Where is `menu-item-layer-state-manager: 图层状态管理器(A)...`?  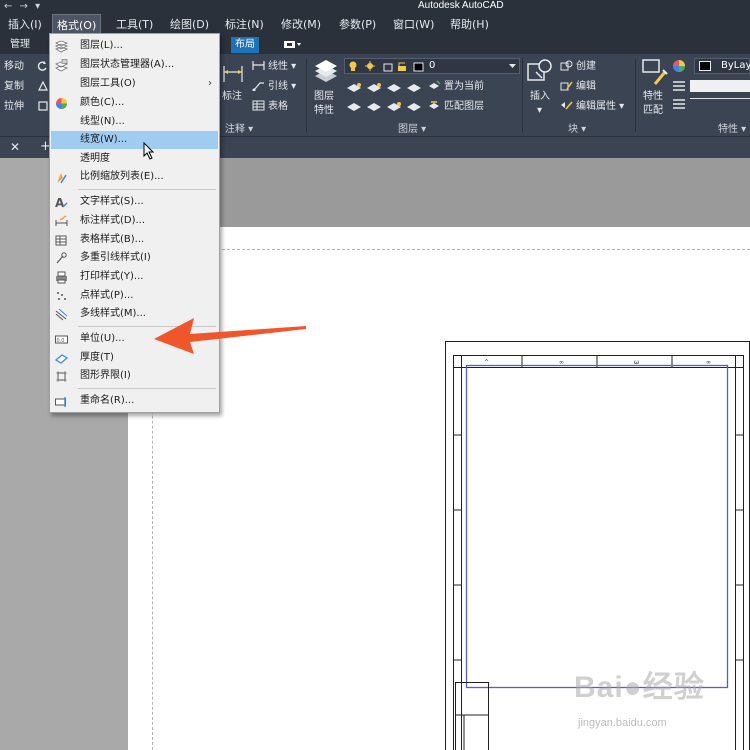 menu-item-layer-state-manager: 图层状态管理器(A)... is located at coordinates (134, 65).